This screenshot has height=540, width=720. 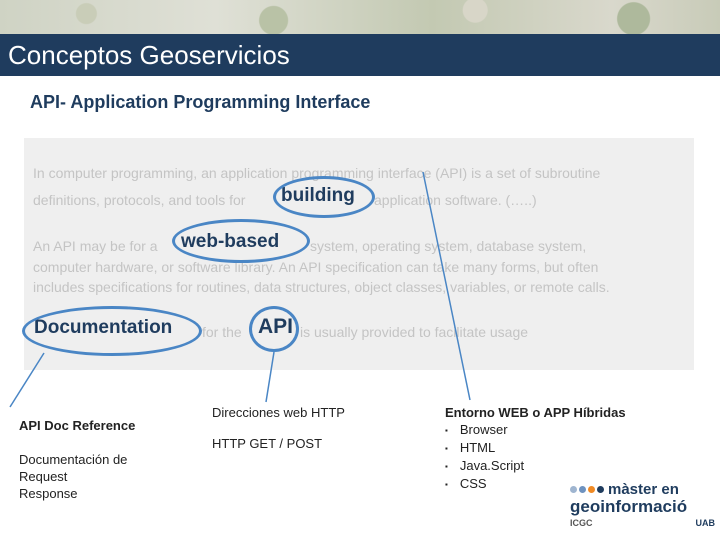 I want to click on connector-documentation, so click(x=27, y=380).